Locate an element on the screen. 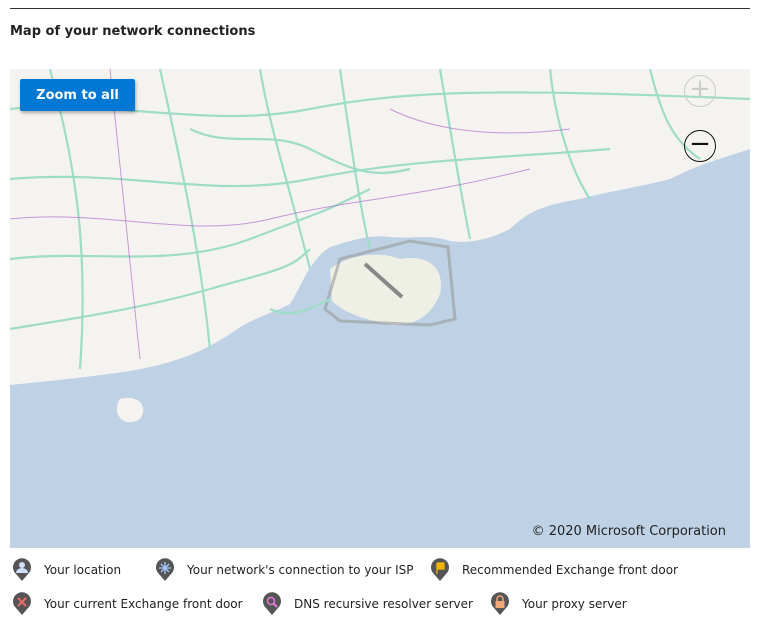 The width and height of the screenshot is (761, 638). page-title: Map of your network connections is located at coordinates (133, 31).